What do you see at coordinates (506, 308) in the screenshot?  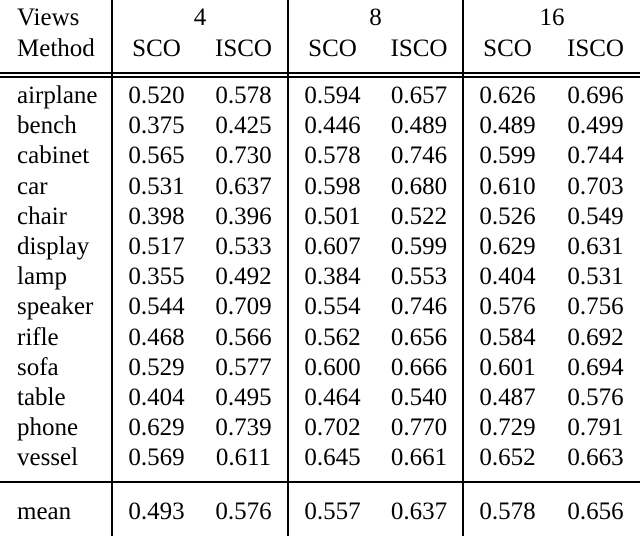 I see `data-cell: 0.576` at bounding box center [506, 308].